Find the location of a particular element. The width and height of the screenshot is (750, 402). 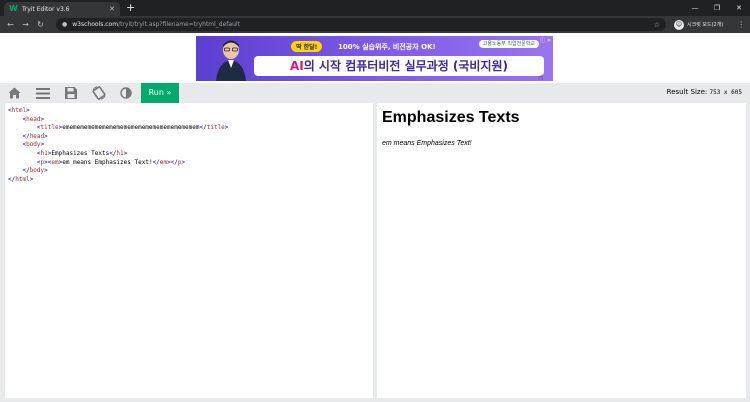

hand-cursor-icon: ☝ is located at coordinates (541, 78).